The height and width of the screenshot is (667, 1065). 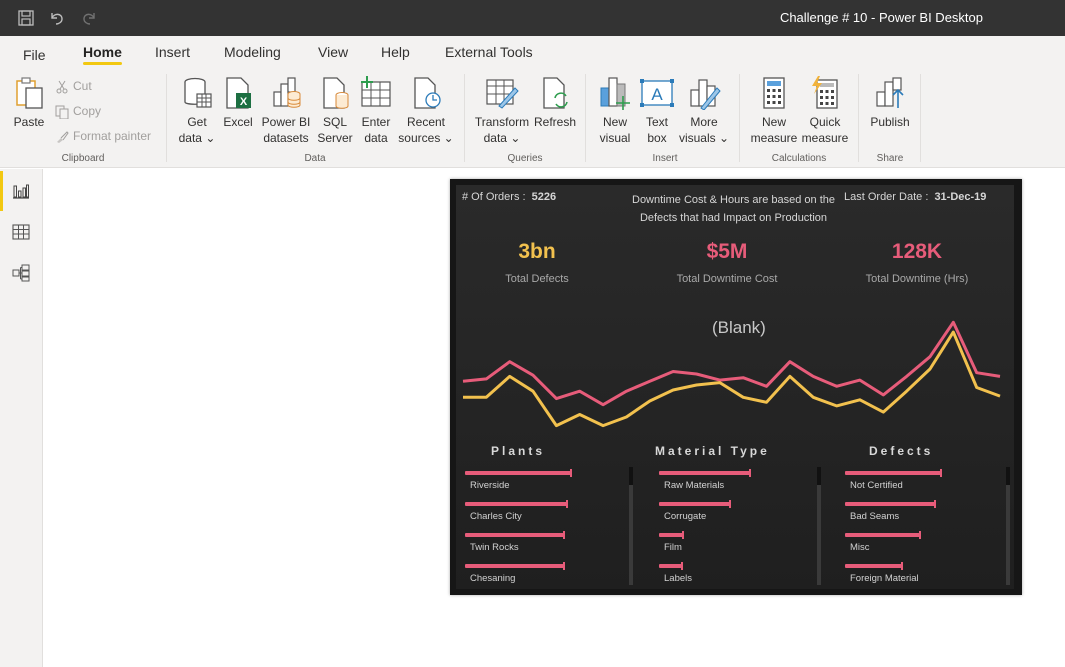 What do you see at coordinates (525, 158) in the screenshot?
I see `group-label-queries: Queries` at bounding box center [525, 158].